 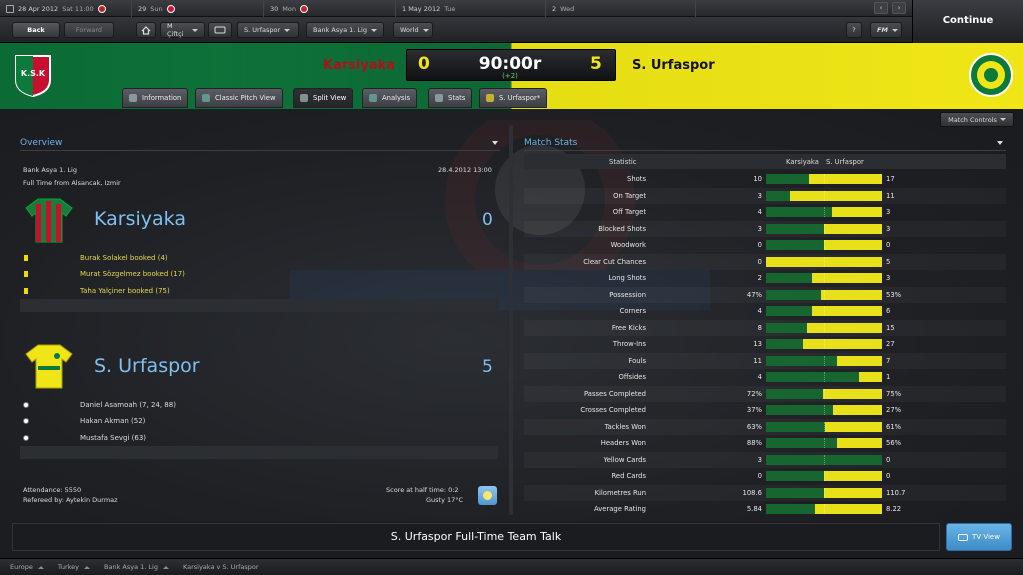 I want to click on tab-stats: Stats, so click(x=450, y=98).